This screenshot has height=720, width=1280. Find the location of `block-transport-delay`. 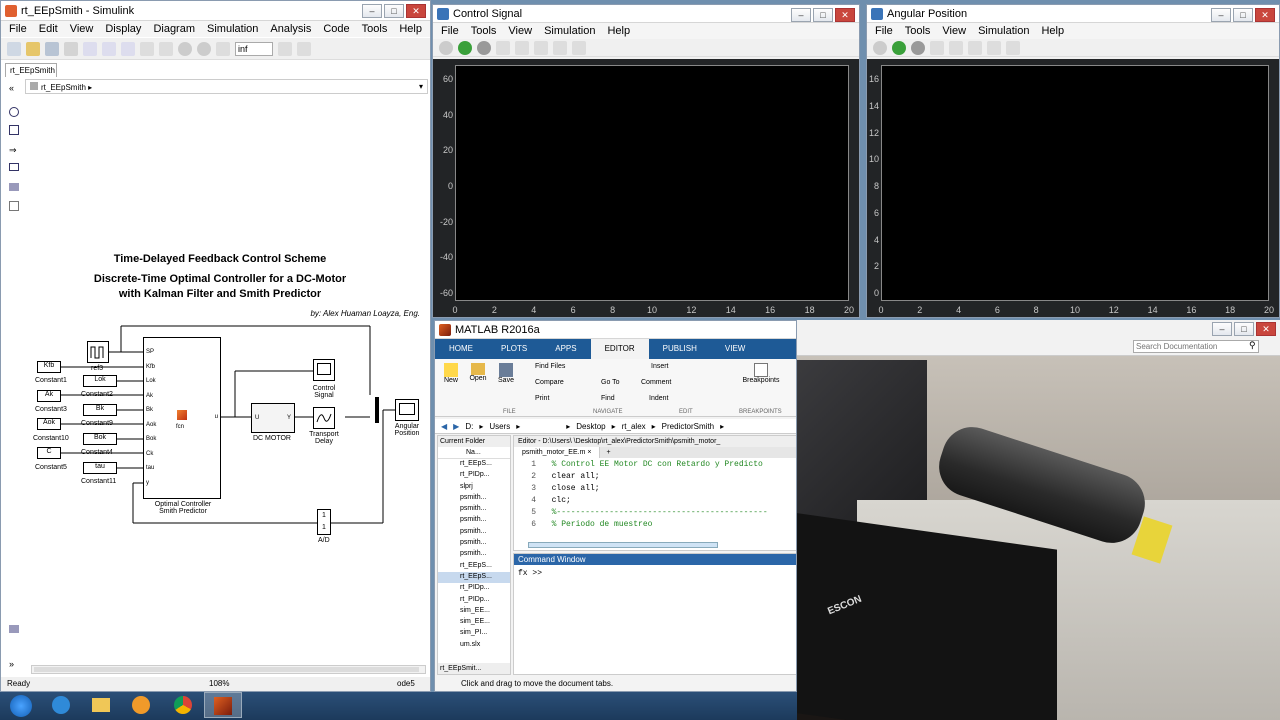

block-transport-delay is located at coordinates (324, 418).